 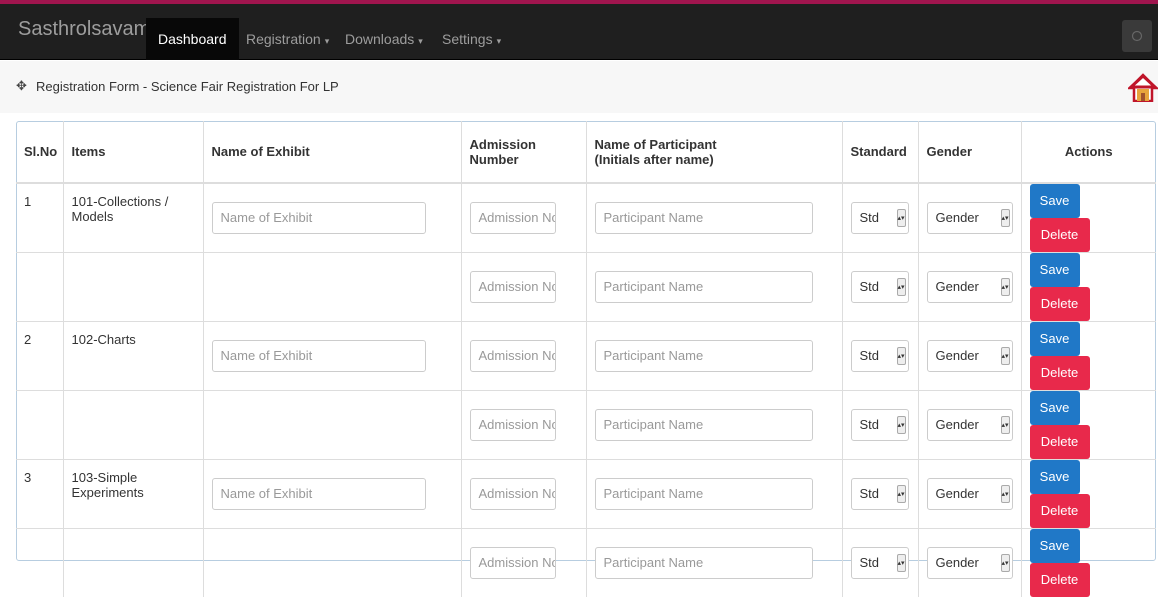 What do you see at coordinates (192, 39) in the screenshot?
I see `nav-dashboard: Dashboard` at bounding box center [192, 39].